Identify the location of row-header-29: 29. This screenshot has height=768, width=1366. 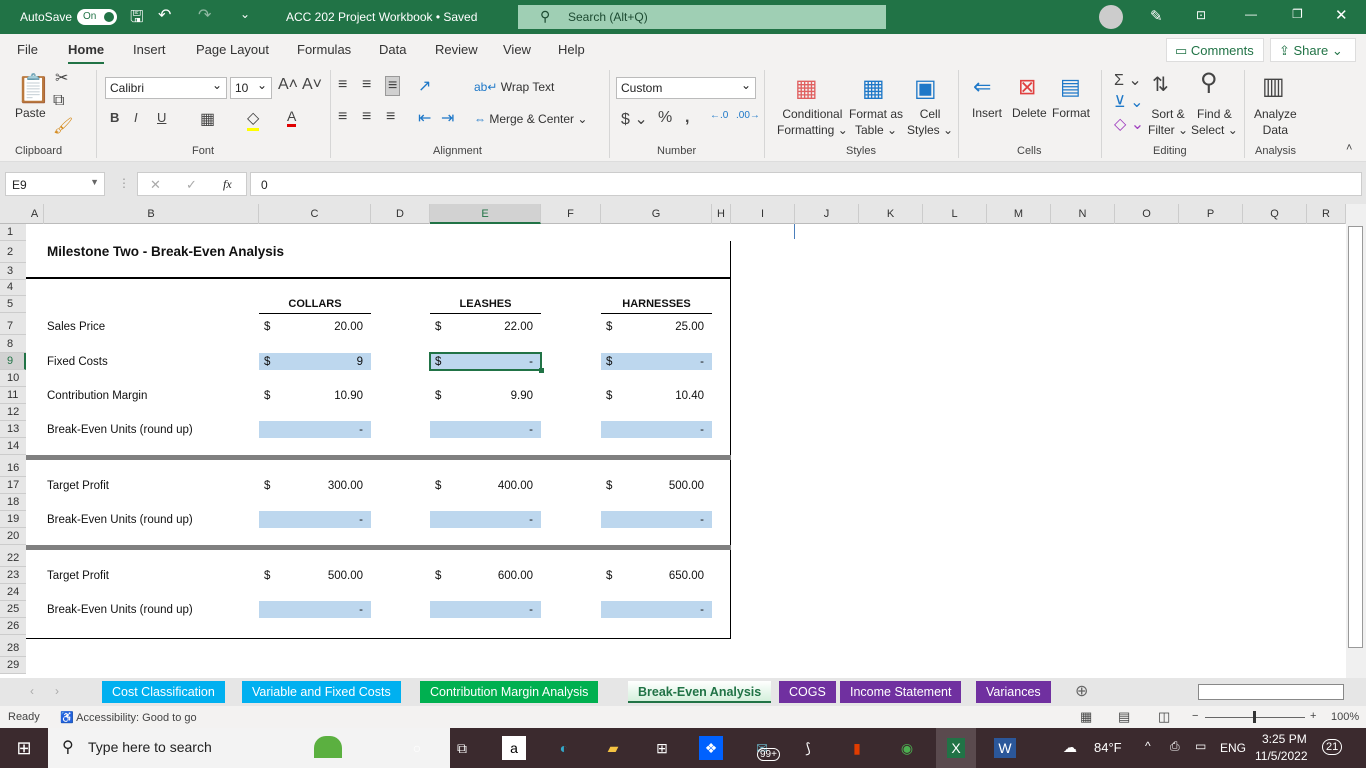
(13, 665).